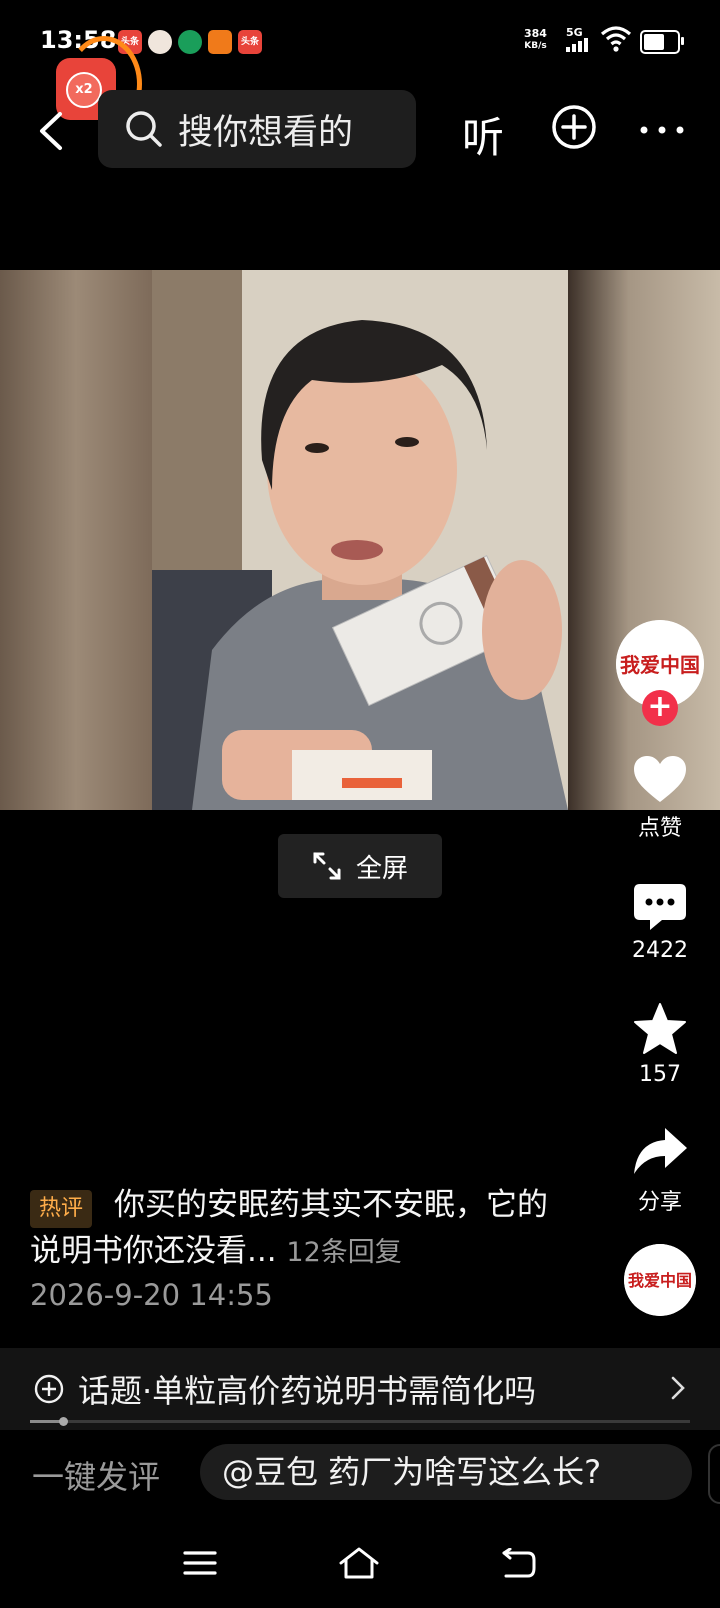  Describe the element at coordinates (151, 1295) in the screenshot. I see `comment-date: 2026-9-20 14:55` at that location.